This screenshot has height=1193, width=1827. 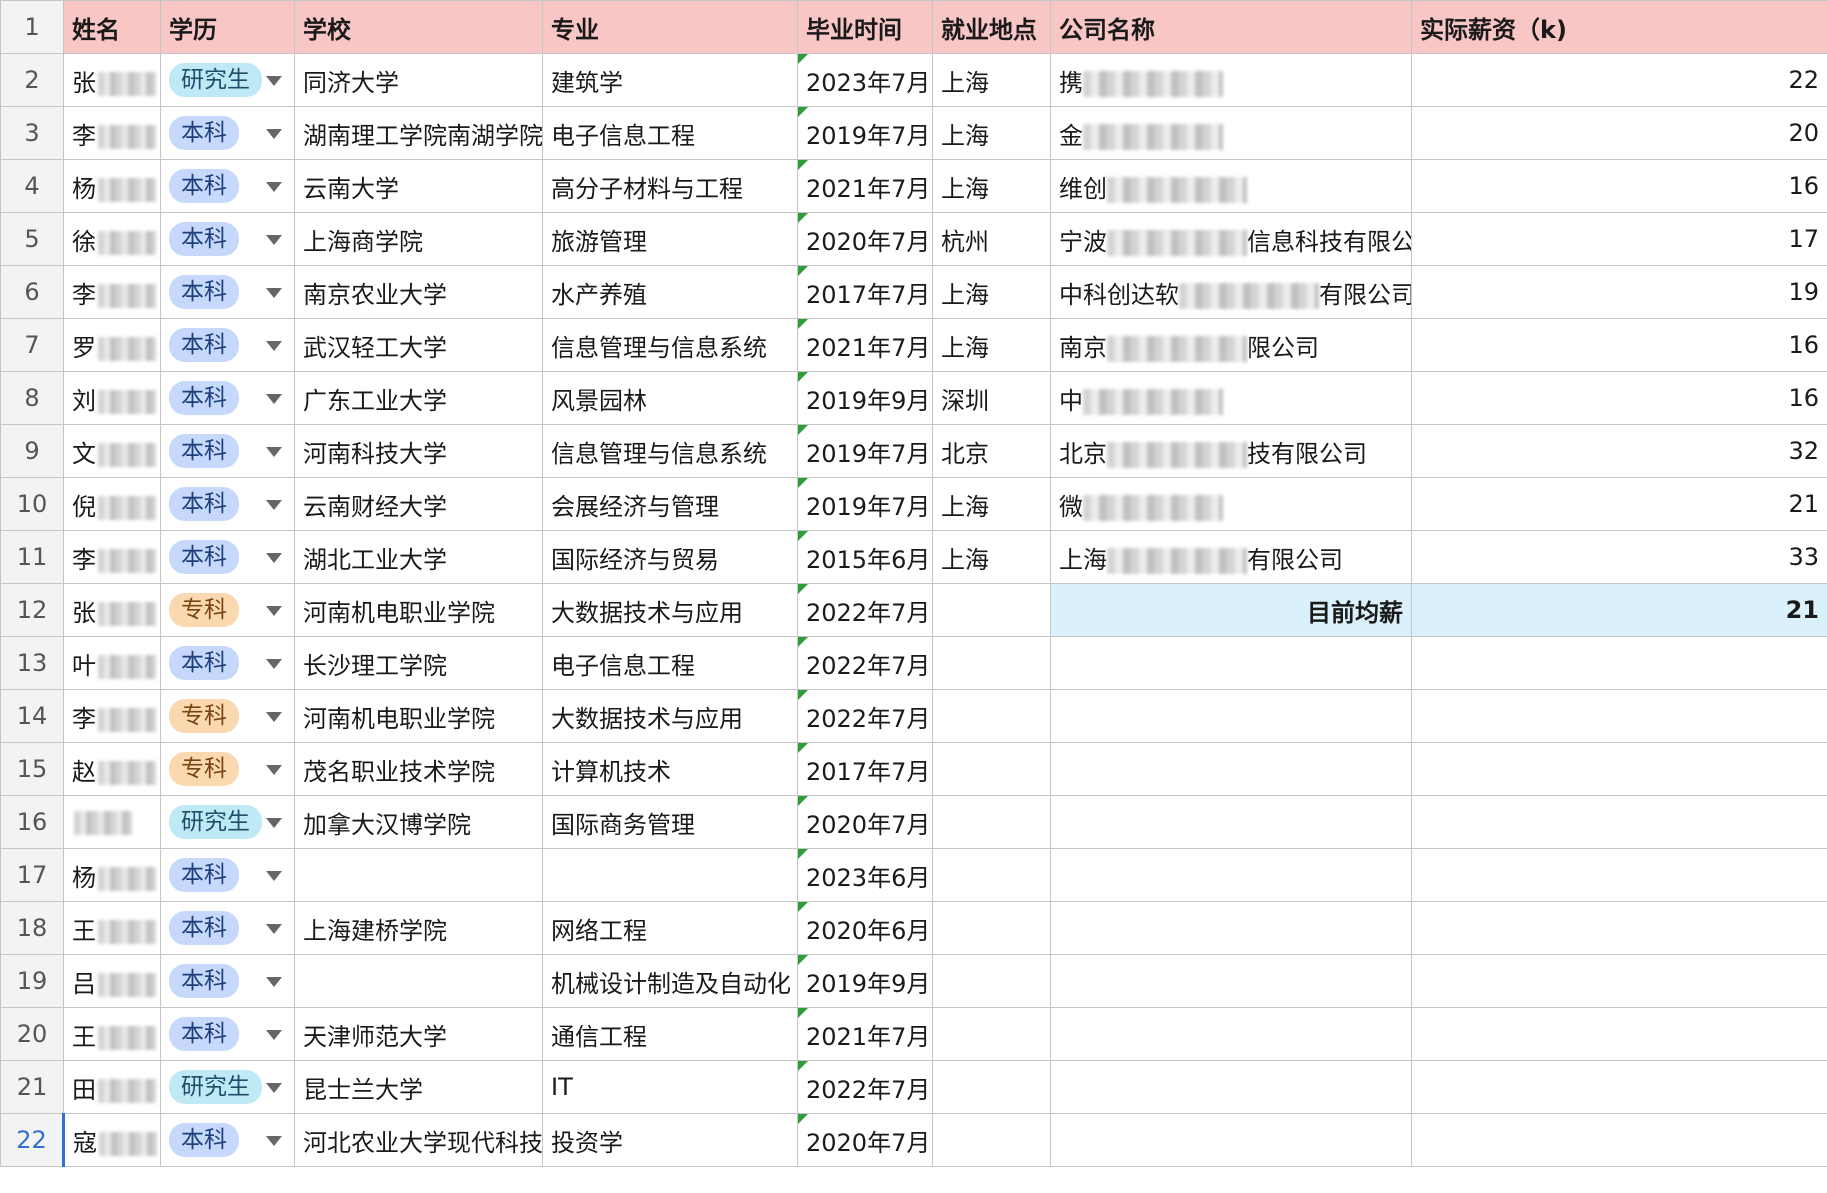 I want to click on cell-company: 维创, so click(x=1231, y=186).